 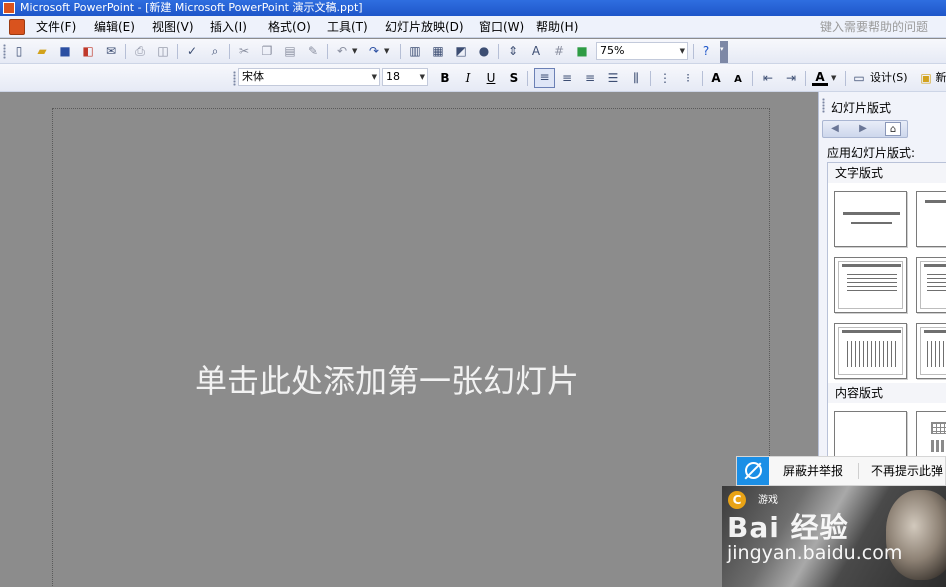 What do you see at coordinates (688, 78) in the screenshot?
I see `bullets-icon: ⁝` at bounding box center [688, 78].